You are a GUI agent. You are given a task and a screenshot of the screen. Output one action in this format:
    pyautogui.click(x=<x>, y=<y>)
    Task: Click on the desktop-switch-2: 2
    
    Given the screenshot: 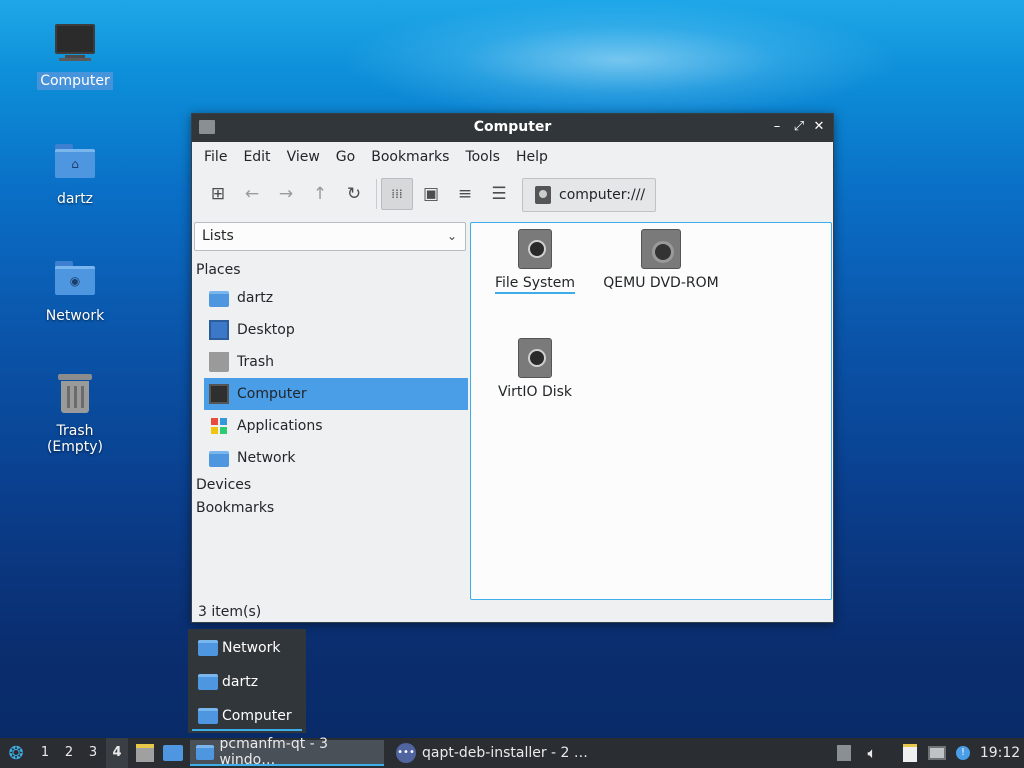 What is the action you would take?
    pyautogui.click(x=69, y=753)
    